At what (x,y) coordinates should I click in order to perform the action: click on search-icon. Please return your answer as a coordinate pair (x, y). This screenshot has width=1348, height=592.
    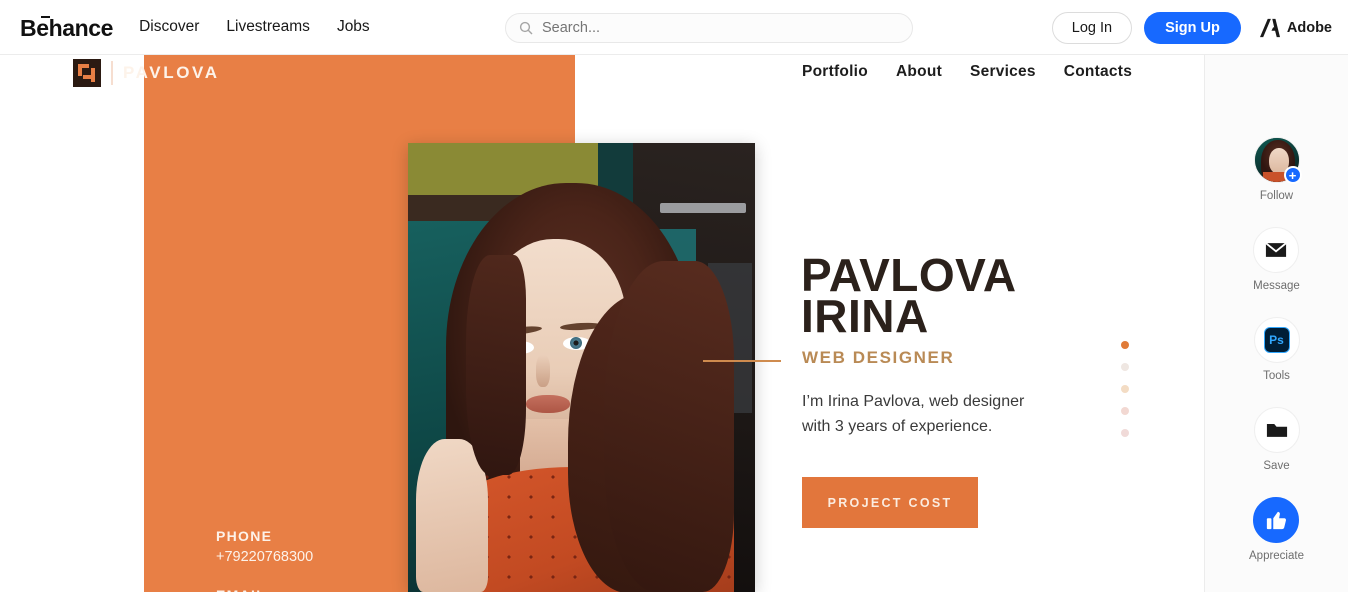
    Looking at the image, I should click on (526, 28).